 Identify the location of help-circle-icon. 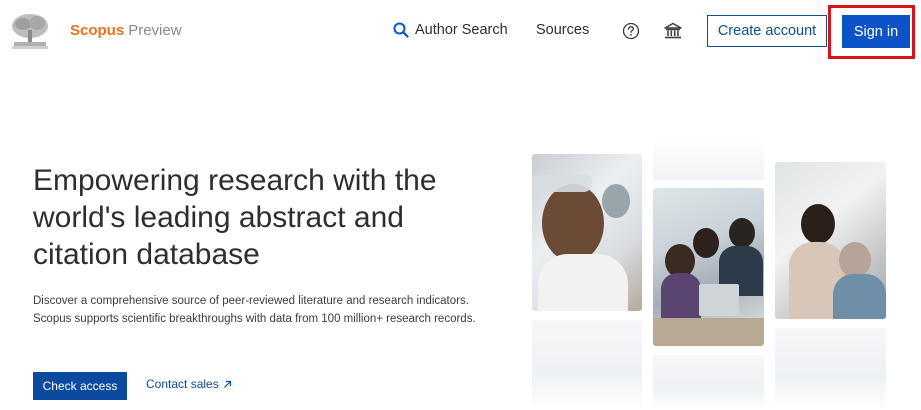
(631, 31).